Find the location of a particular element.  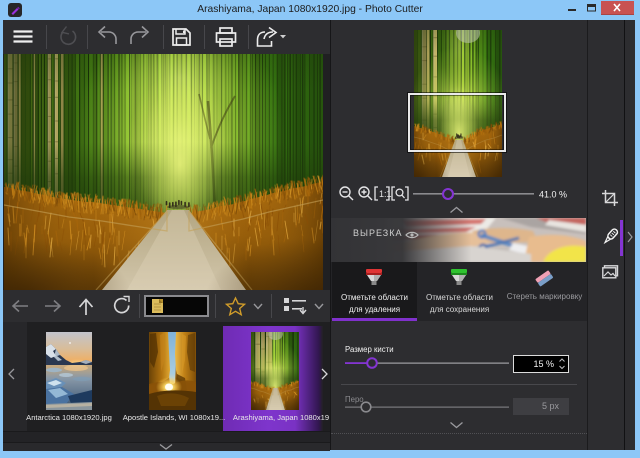

svg-text: 41.0 % is located at coordinates (553, 195).